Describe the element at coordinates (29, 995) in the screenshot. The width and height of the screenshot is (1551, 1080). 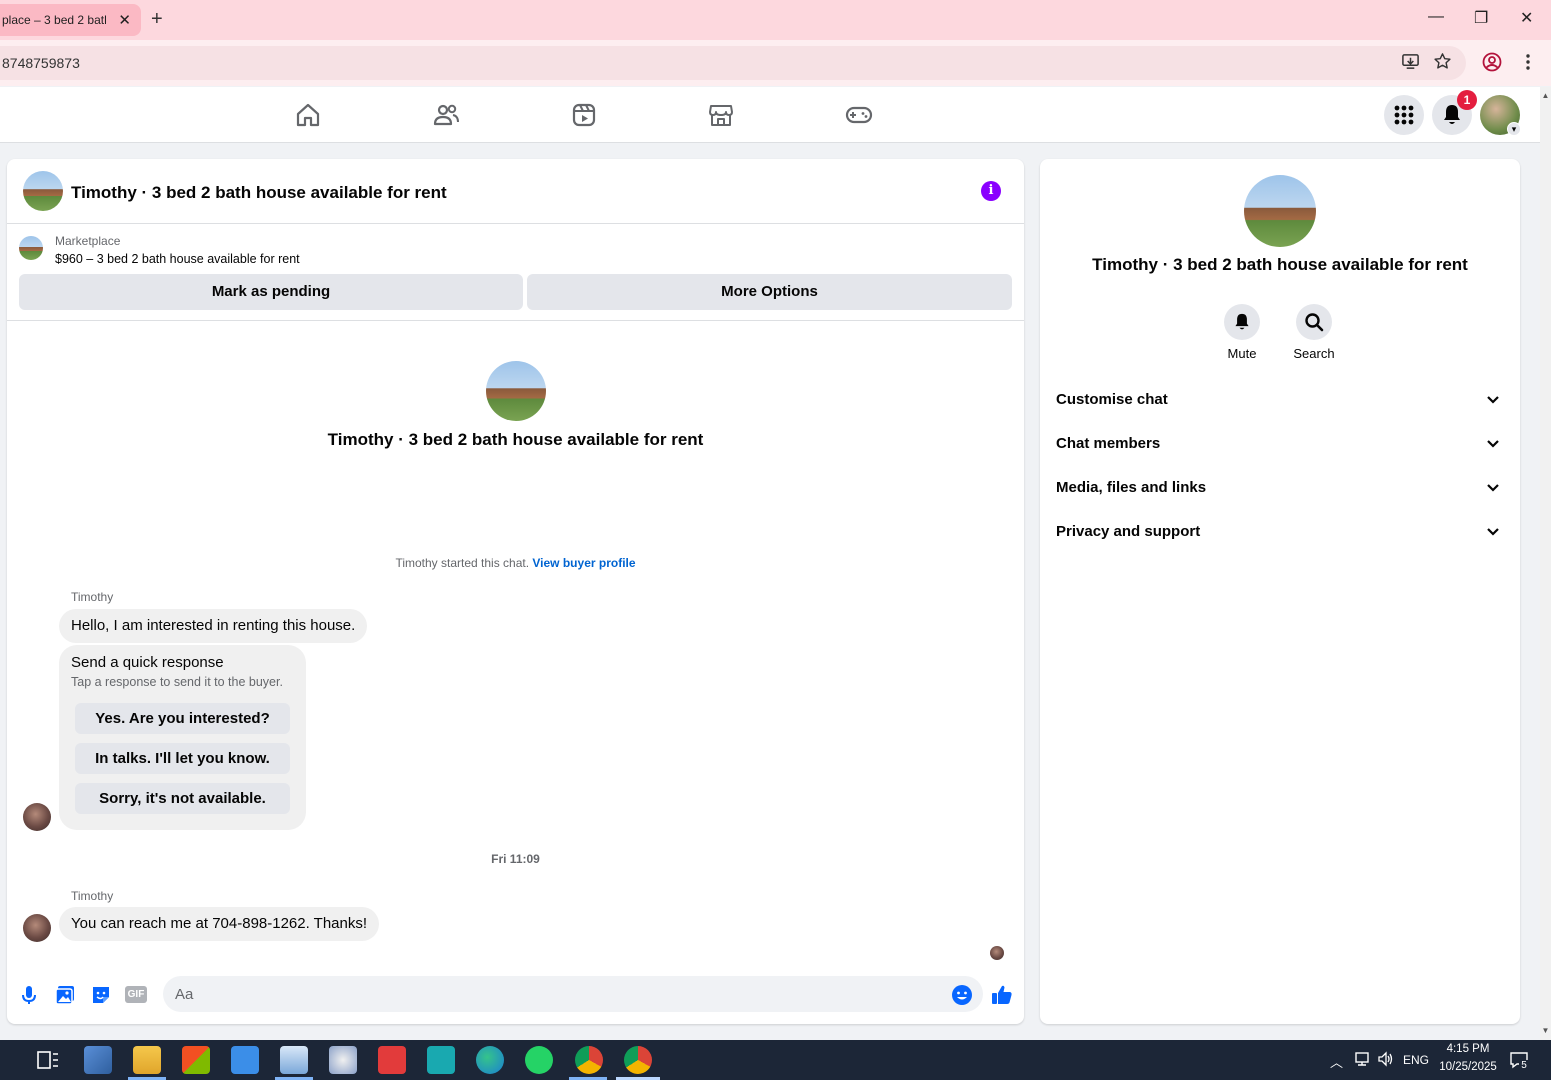
I see `microphone-icon` at that location.